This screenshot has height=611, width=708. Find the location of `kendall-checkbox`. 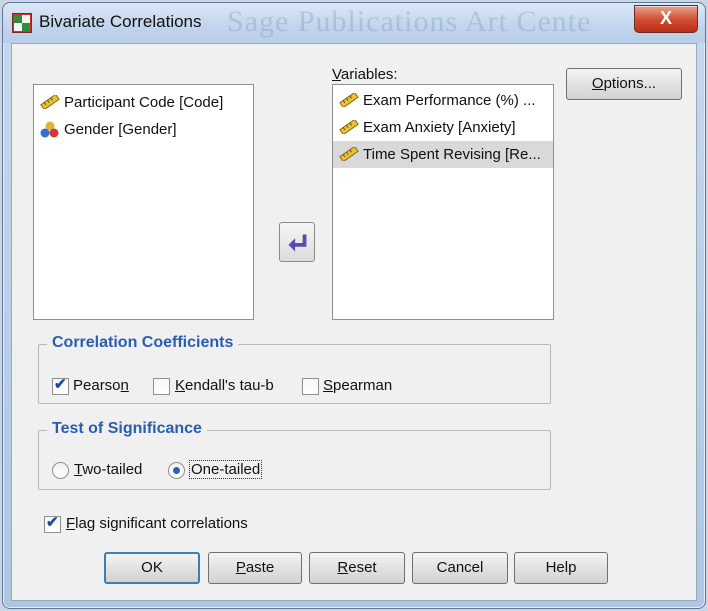

kendall-checkbox is located at coordinates (161, 386).